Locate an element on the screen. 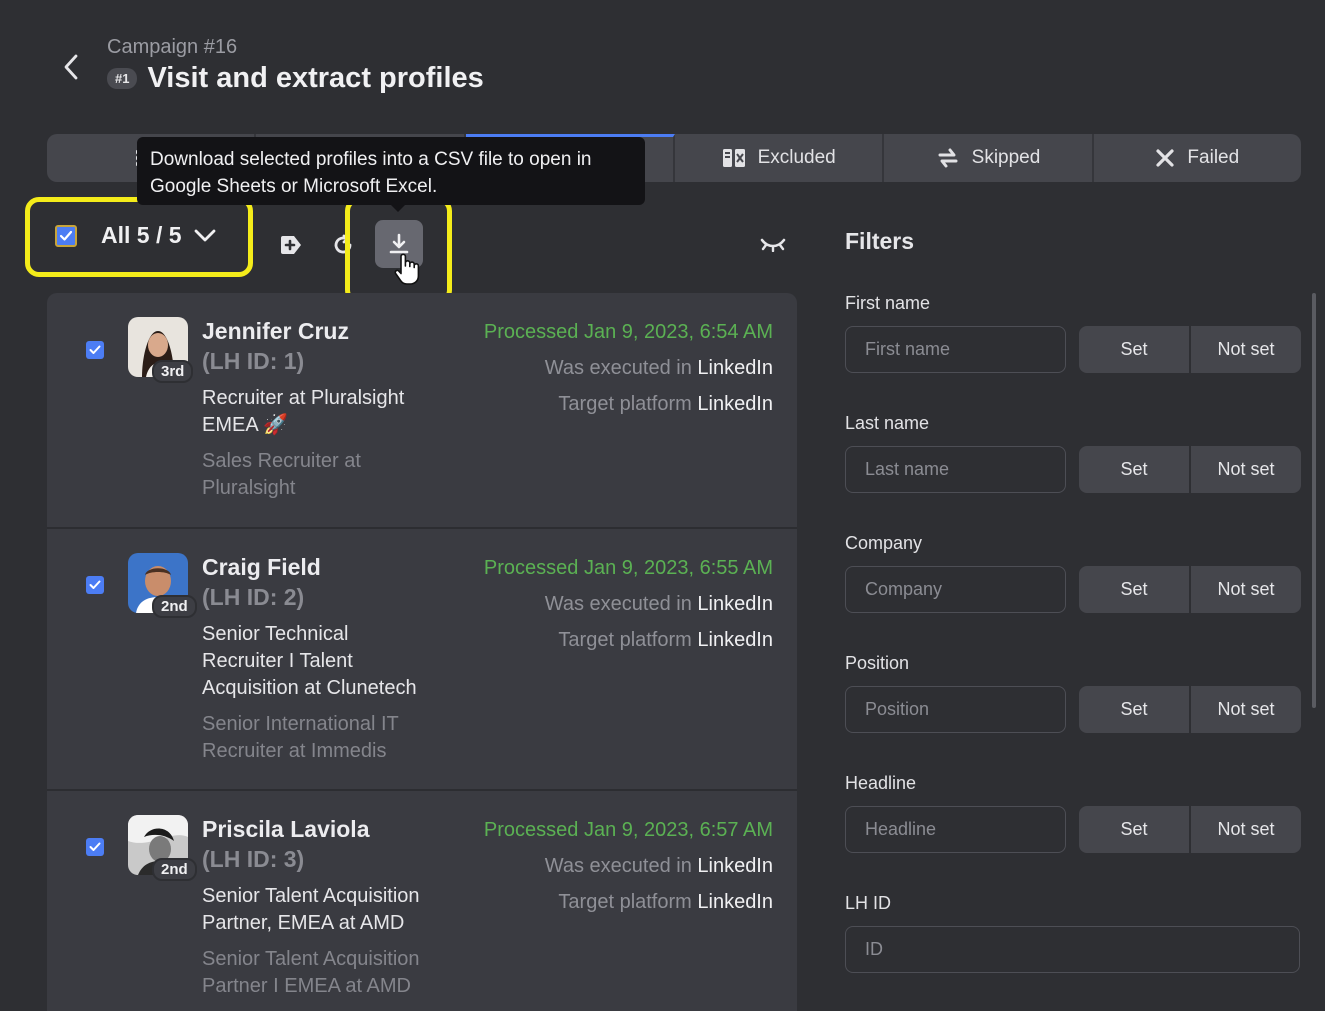  filter-label-first-name: First name is located at coordinates (888, 303).